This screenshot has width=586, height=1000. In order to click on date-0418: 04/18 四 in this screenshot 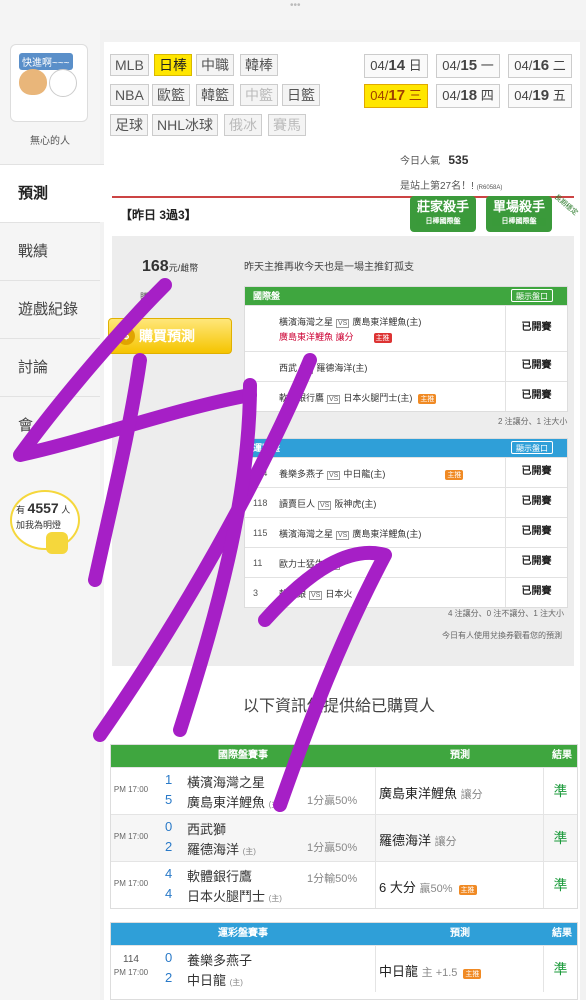, I will do `click(468, 96)`.